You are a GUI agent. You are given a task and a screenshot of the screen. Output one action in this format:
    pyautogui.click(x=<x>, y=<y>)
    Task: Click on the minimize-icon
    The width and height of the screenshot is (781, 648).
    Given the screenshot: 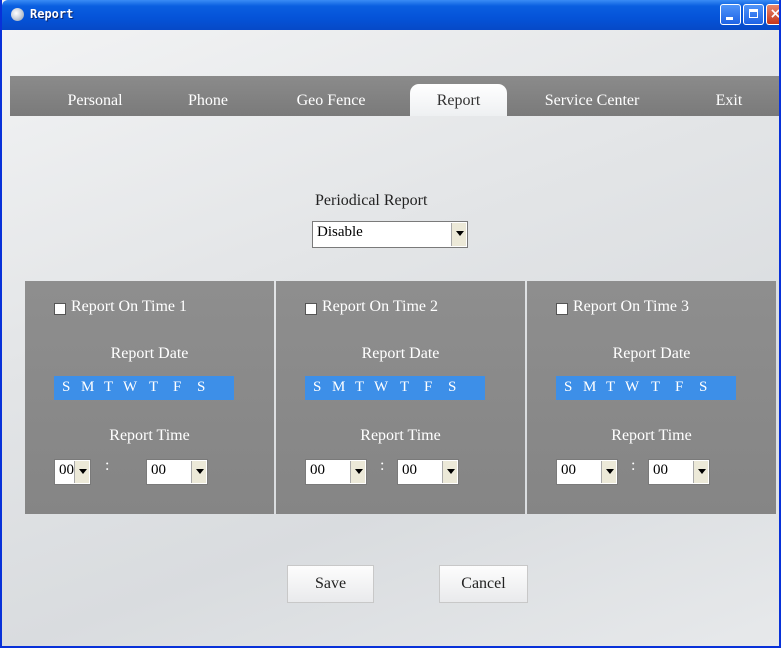 What is the action you would take?
    pyautogui.click(x=729, y=18)
    